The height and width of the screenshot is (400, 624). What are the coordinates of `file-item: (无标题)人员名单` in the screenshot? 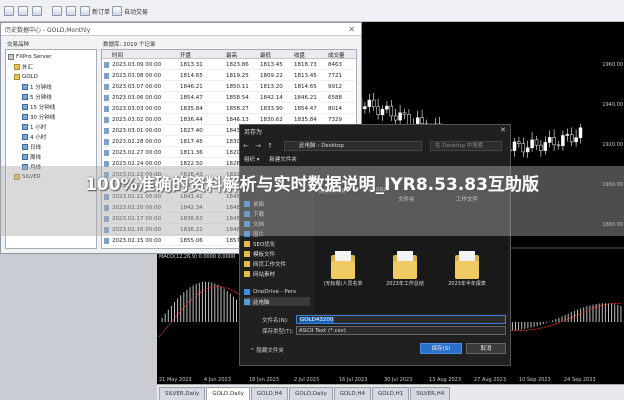 It's located at (343, 279).